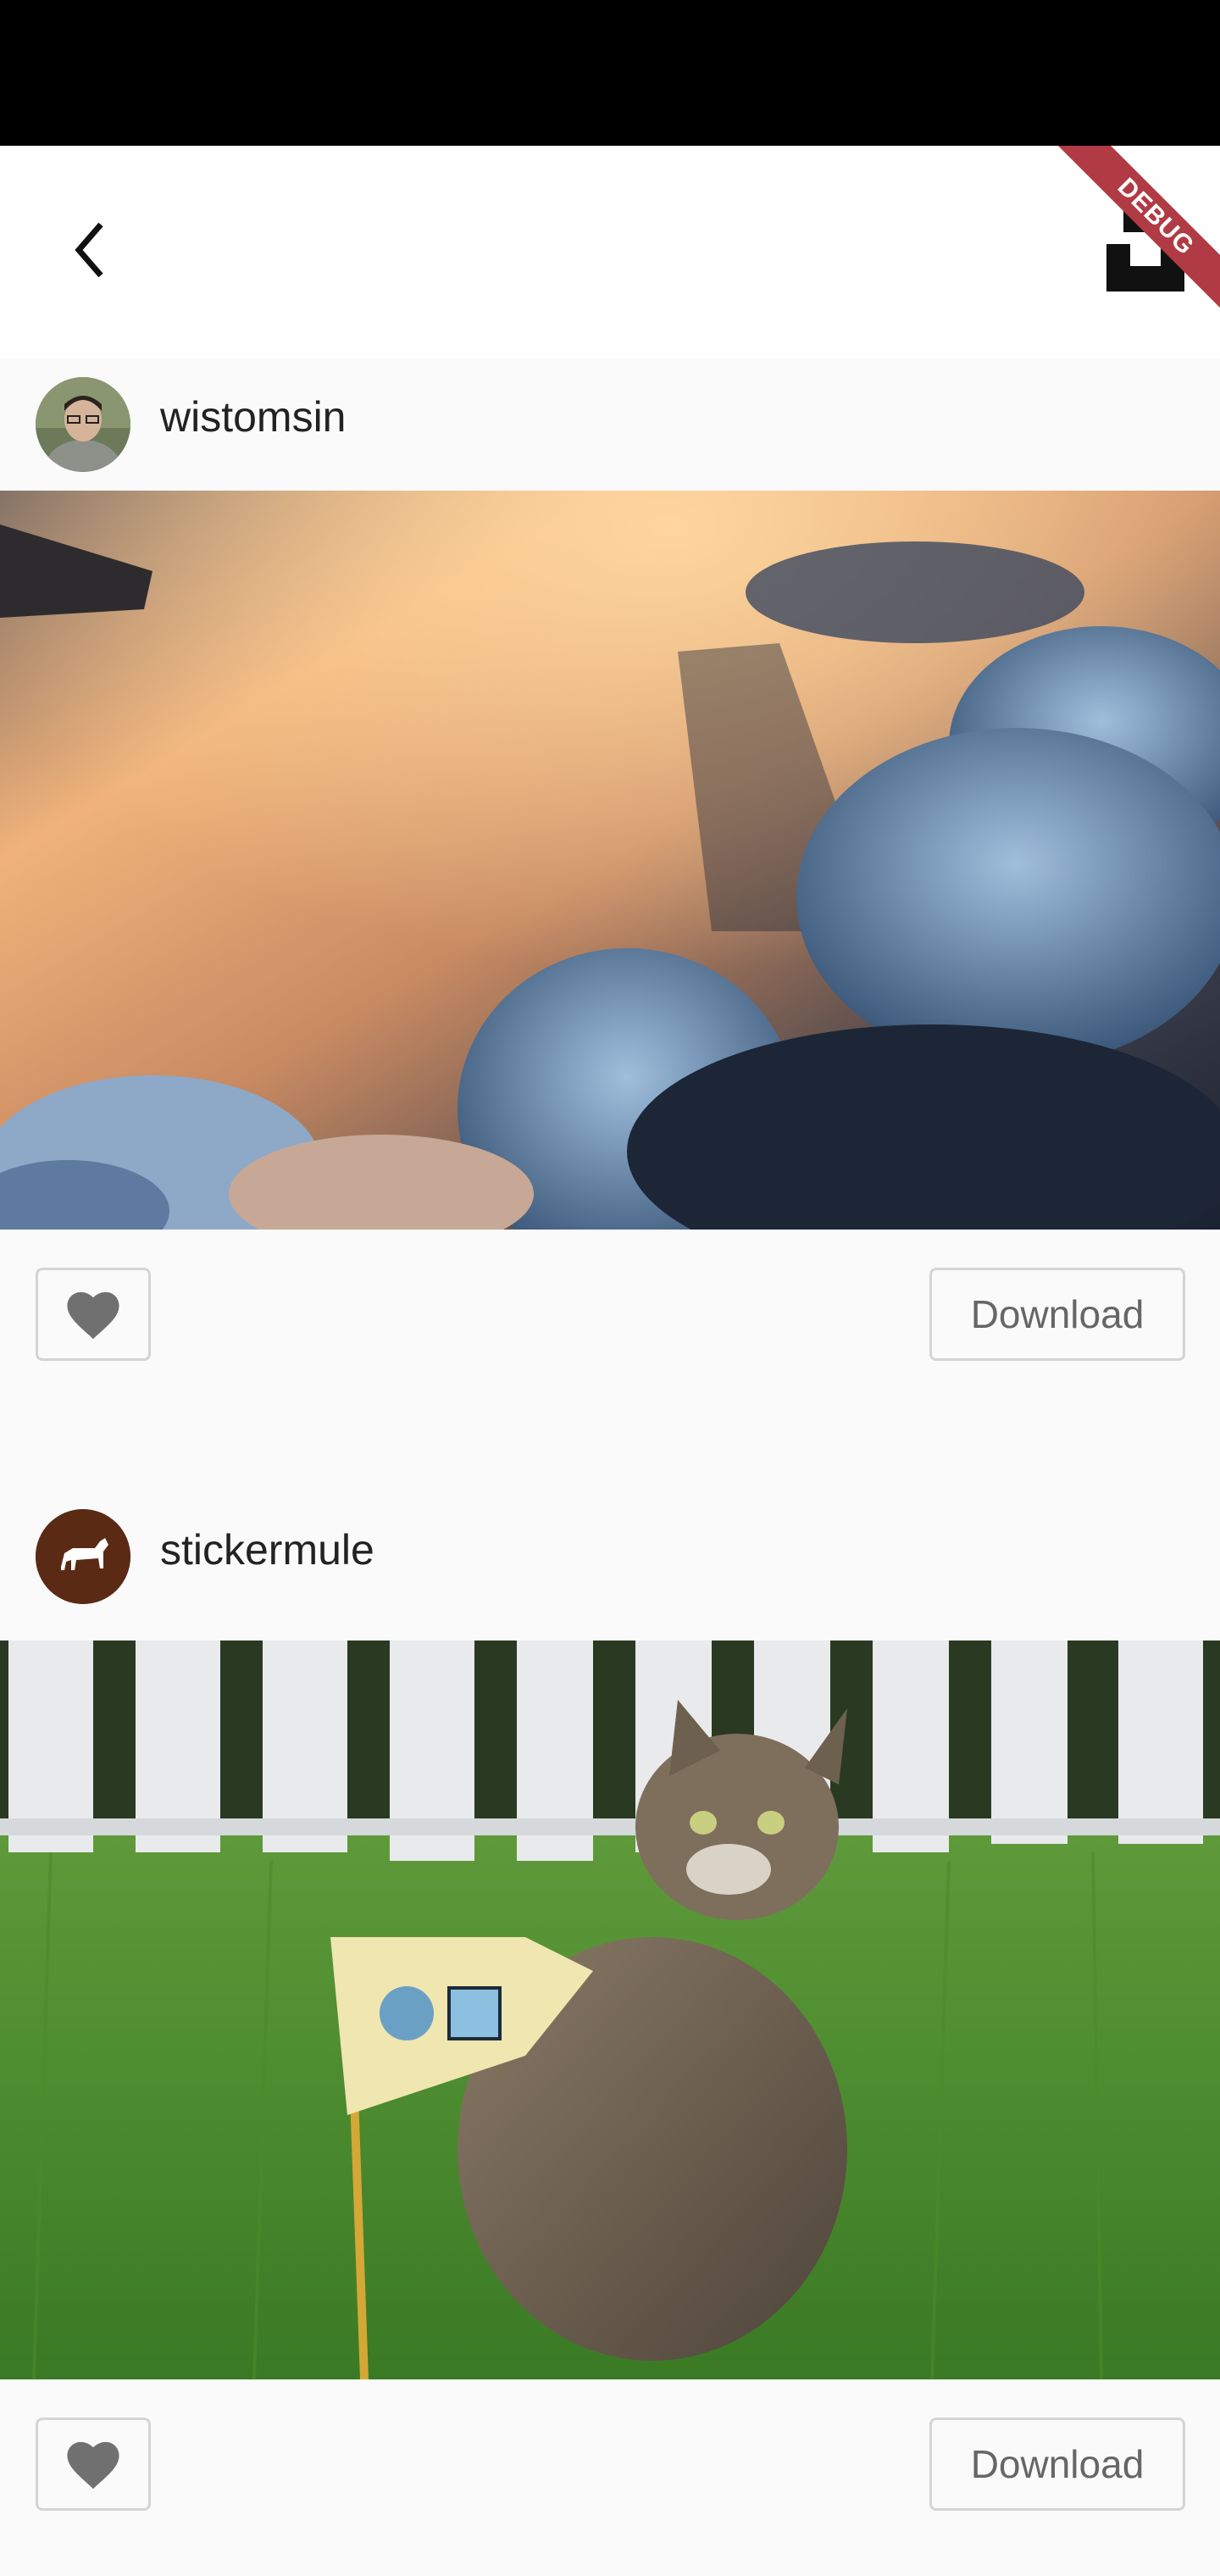  I want to click on username: stickermule, so click(267, 1549).